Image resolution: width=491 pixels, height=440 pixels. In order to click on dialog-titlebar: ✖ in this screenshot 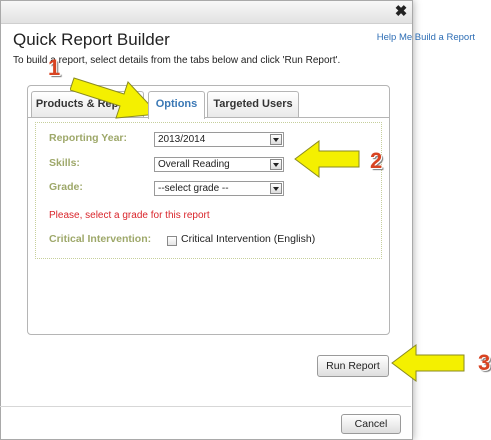, I will do `click(206, 12)`.